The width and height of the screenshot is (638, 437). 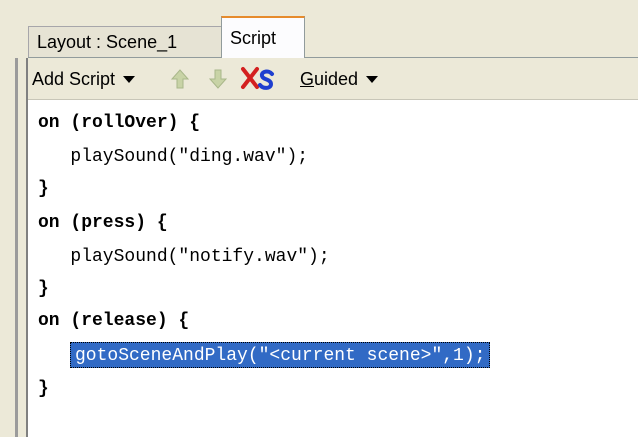 I want to click on delete-script-button, so click(x=258, y=79).